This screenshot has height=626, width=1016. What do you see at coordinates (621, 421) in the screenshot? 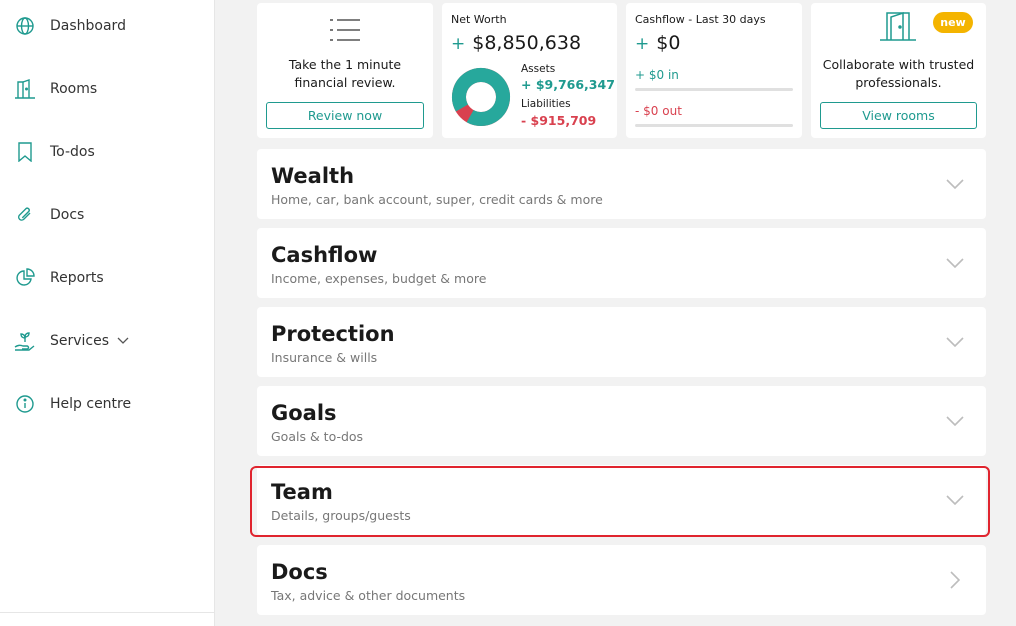
I see `section-goals: Goals Goals & to-dos` at bounding box center [621, 421].